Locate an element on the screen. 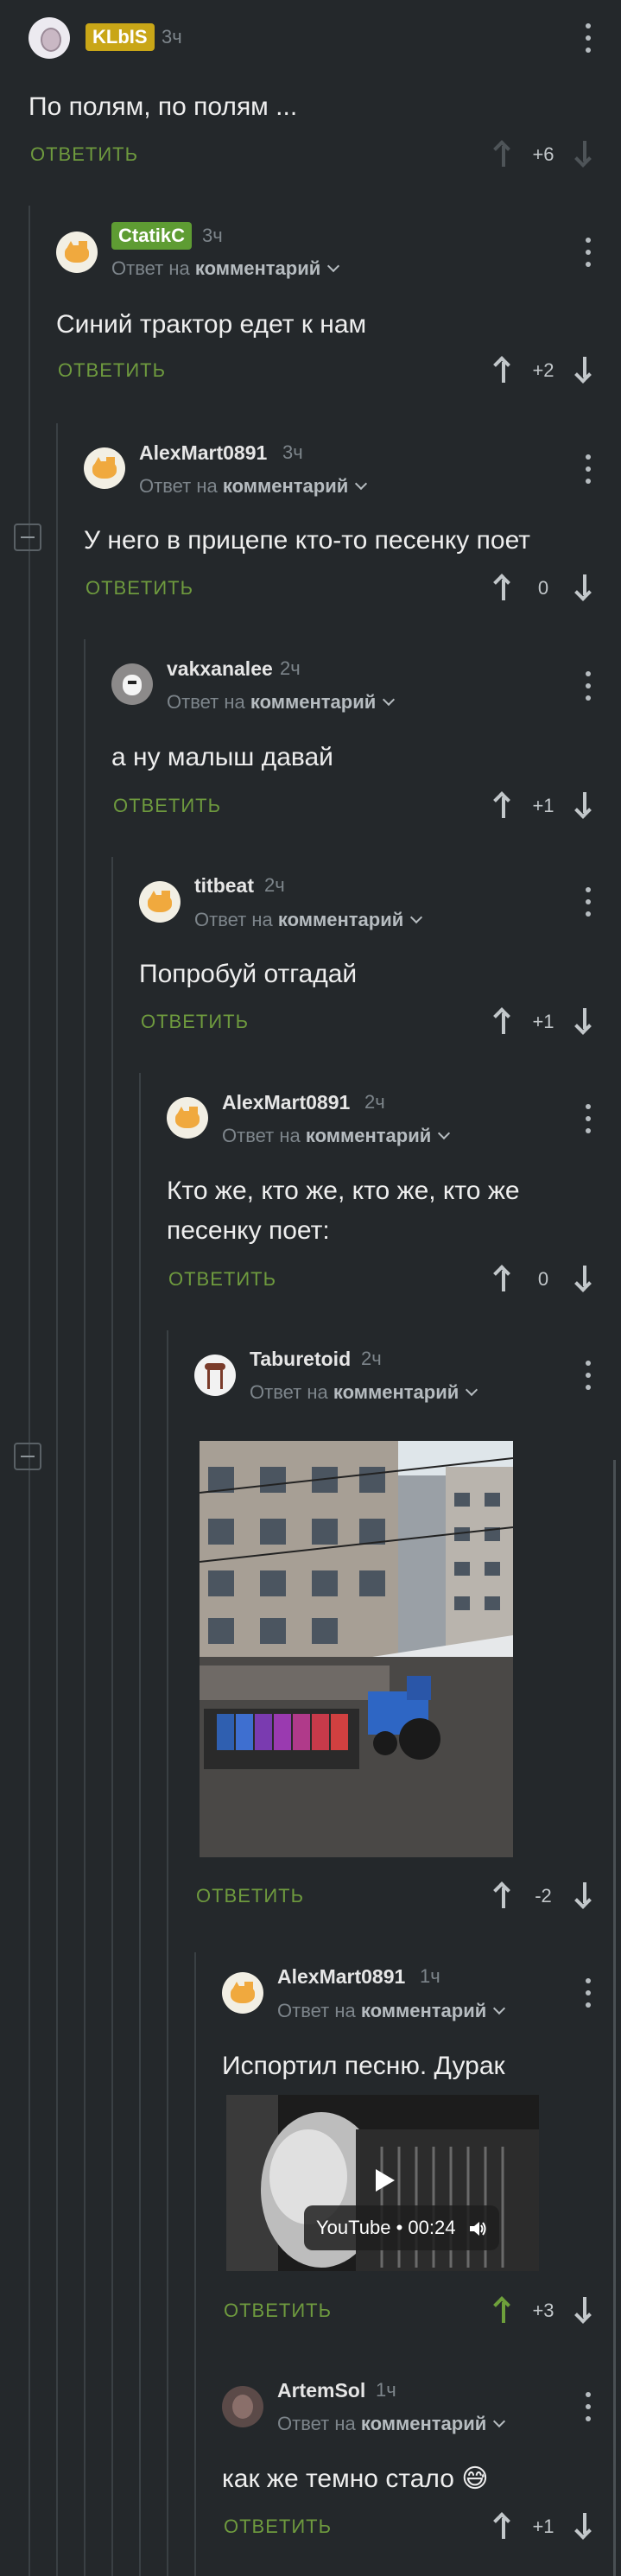  comment-text: У него в прицепе кто-то песенку поет is located at coordinates (307, 540).